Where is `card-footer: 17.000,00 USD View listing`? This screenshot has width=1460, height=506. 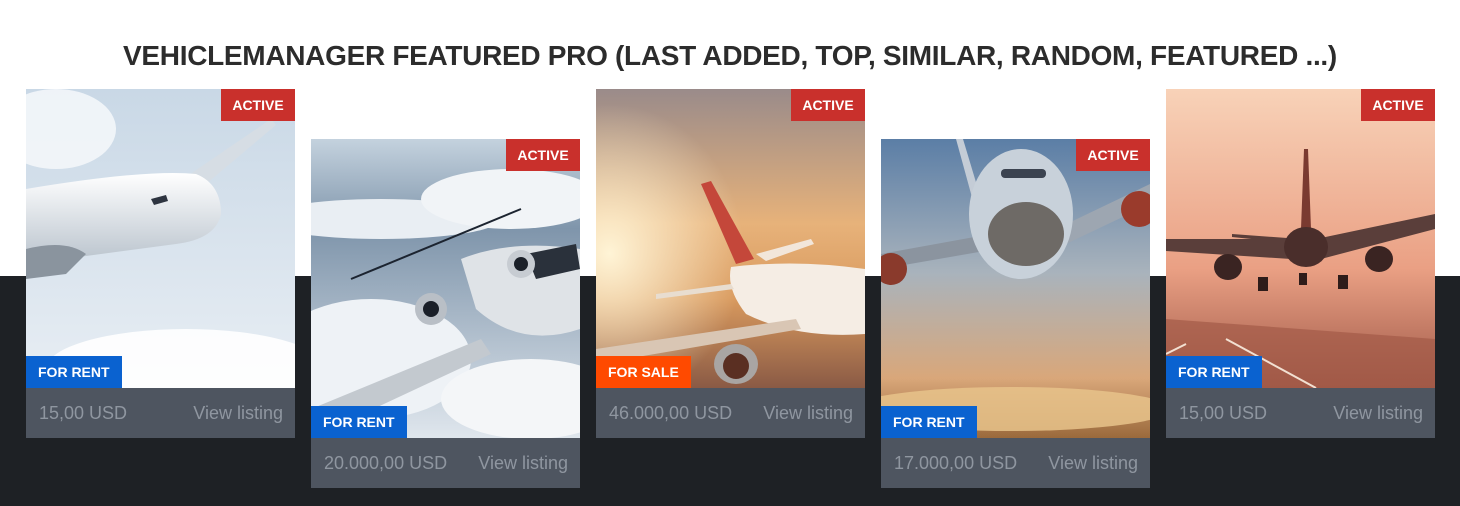 card-footer: 17.000,00 USD View listing is located at coordinates (1015, 463).